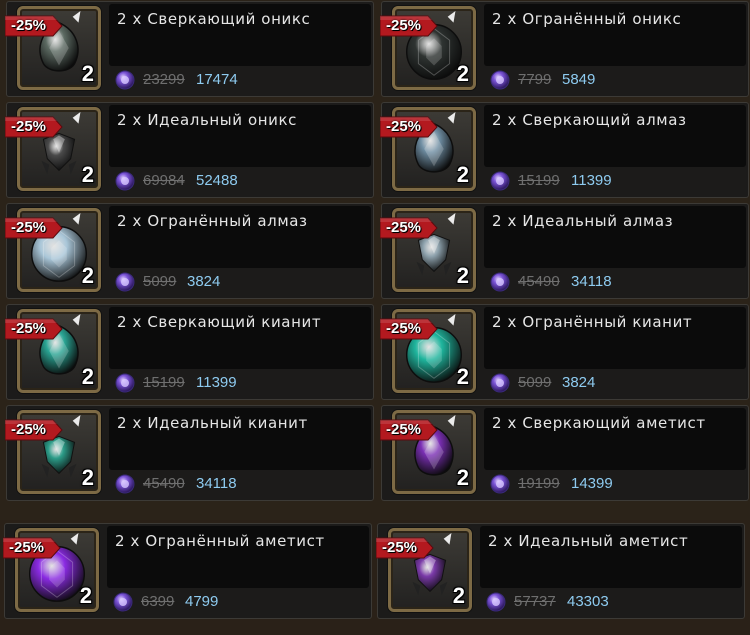 Image resolution: width=750 pixels, height=635 pixels. What do you see at coordinates (615, 237) in the screenshot?
I see `item-title-box: 2 x Идеальный алмаз` at bounding box center [615, 237].